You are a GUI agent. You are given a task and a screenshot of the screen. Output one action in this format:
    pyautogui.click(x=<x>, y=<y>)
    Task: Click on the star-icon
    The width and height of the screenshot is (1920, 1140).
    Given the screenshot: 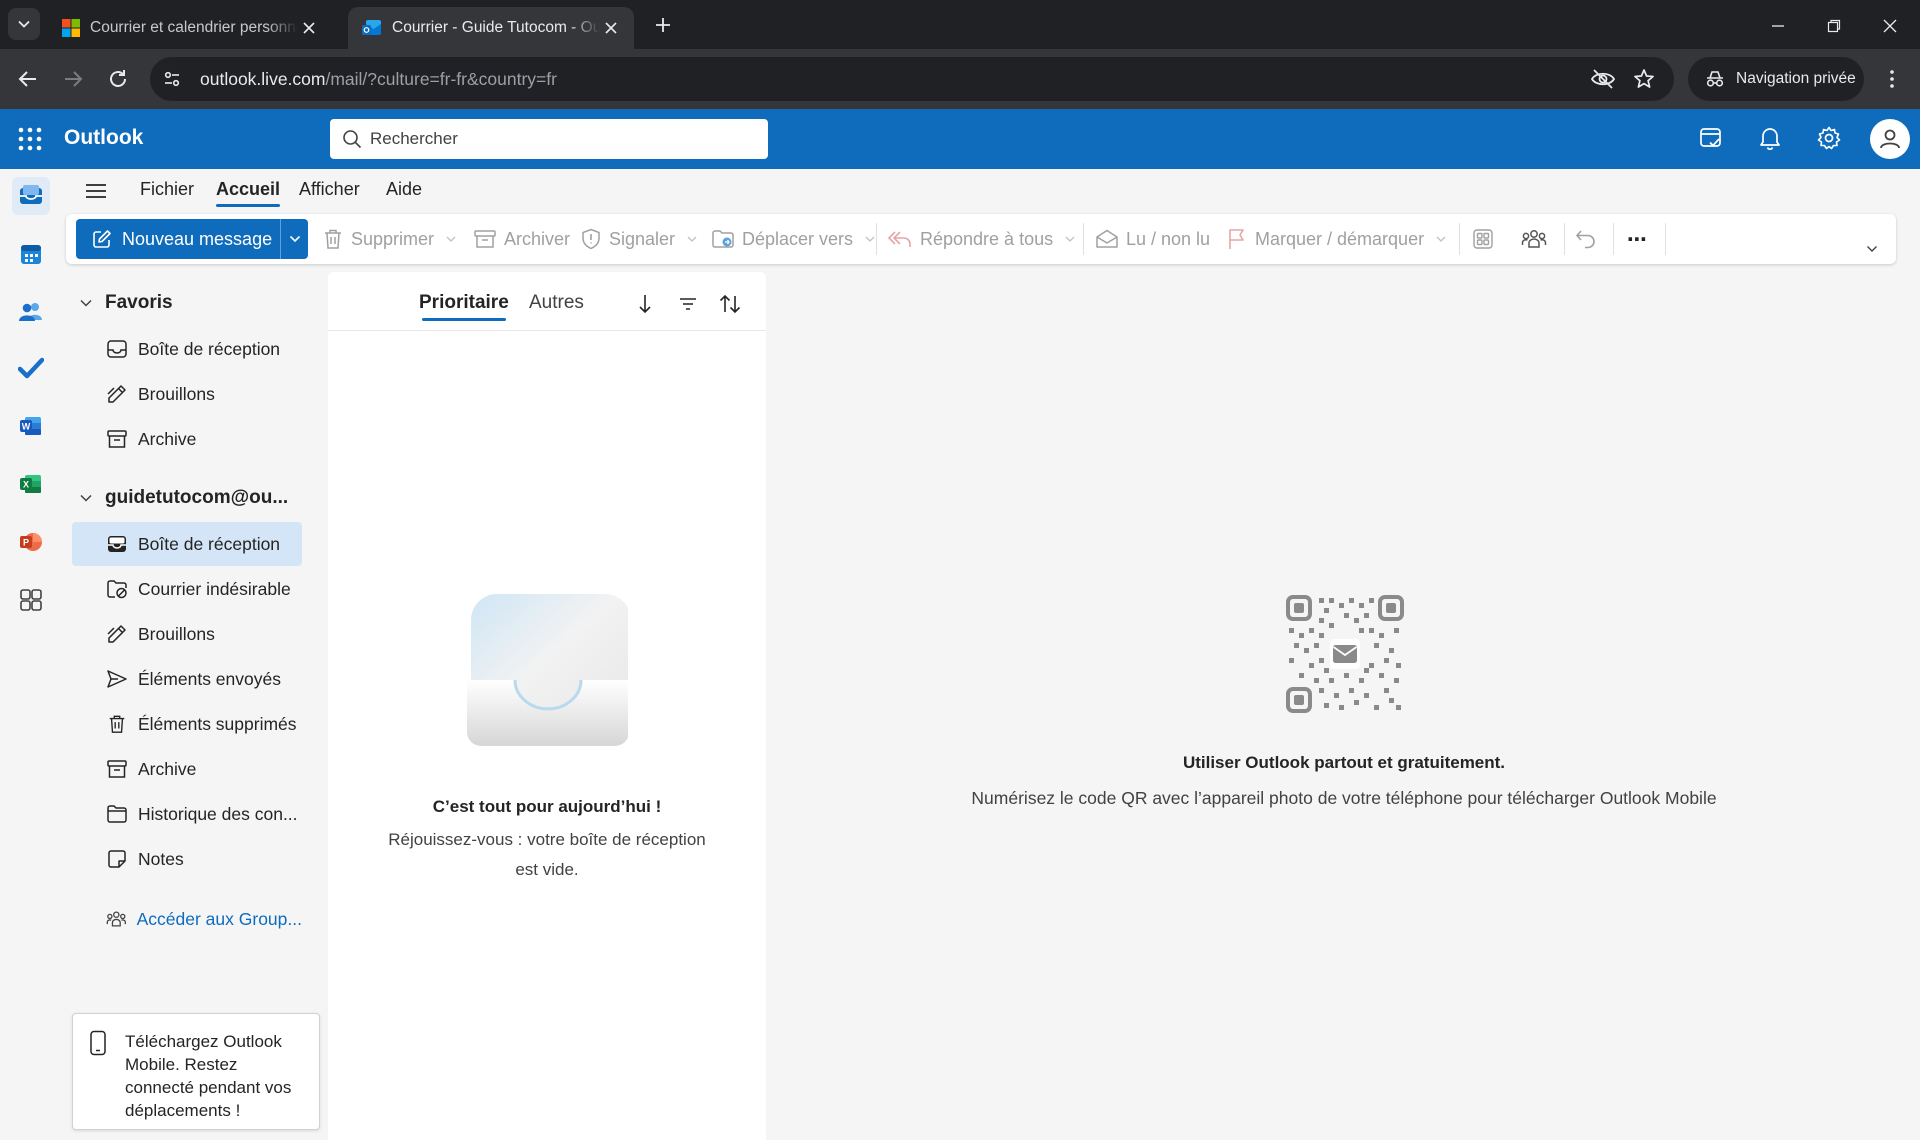 What is the action you would take?
    pyautogui.click(x=1644, y=78)
    